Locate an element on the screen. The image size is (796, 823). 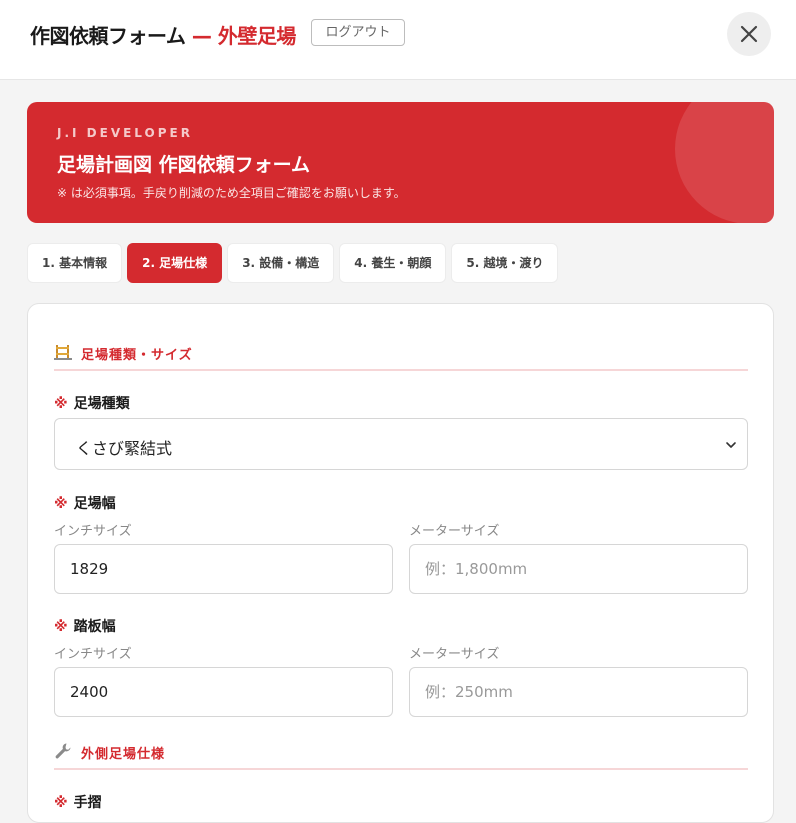
scaffold-width-meter-input is located at coordinates (578, 569).